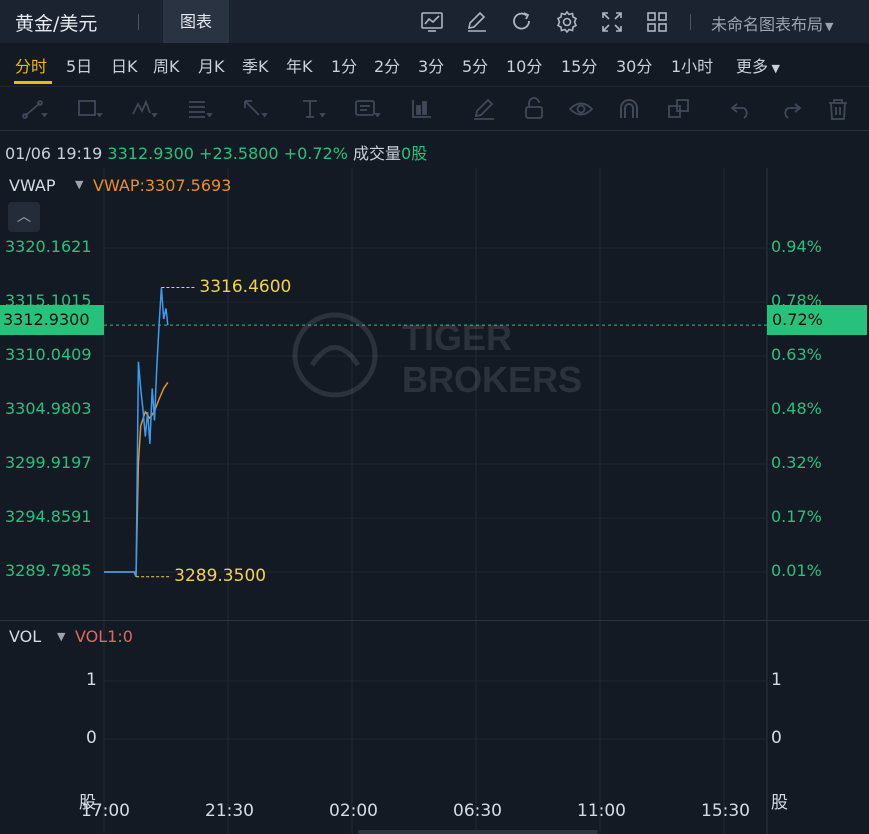 Image resolution: width=869 pixels, height=834 pixels. I want to click on price-series-line, so click(136, 432).